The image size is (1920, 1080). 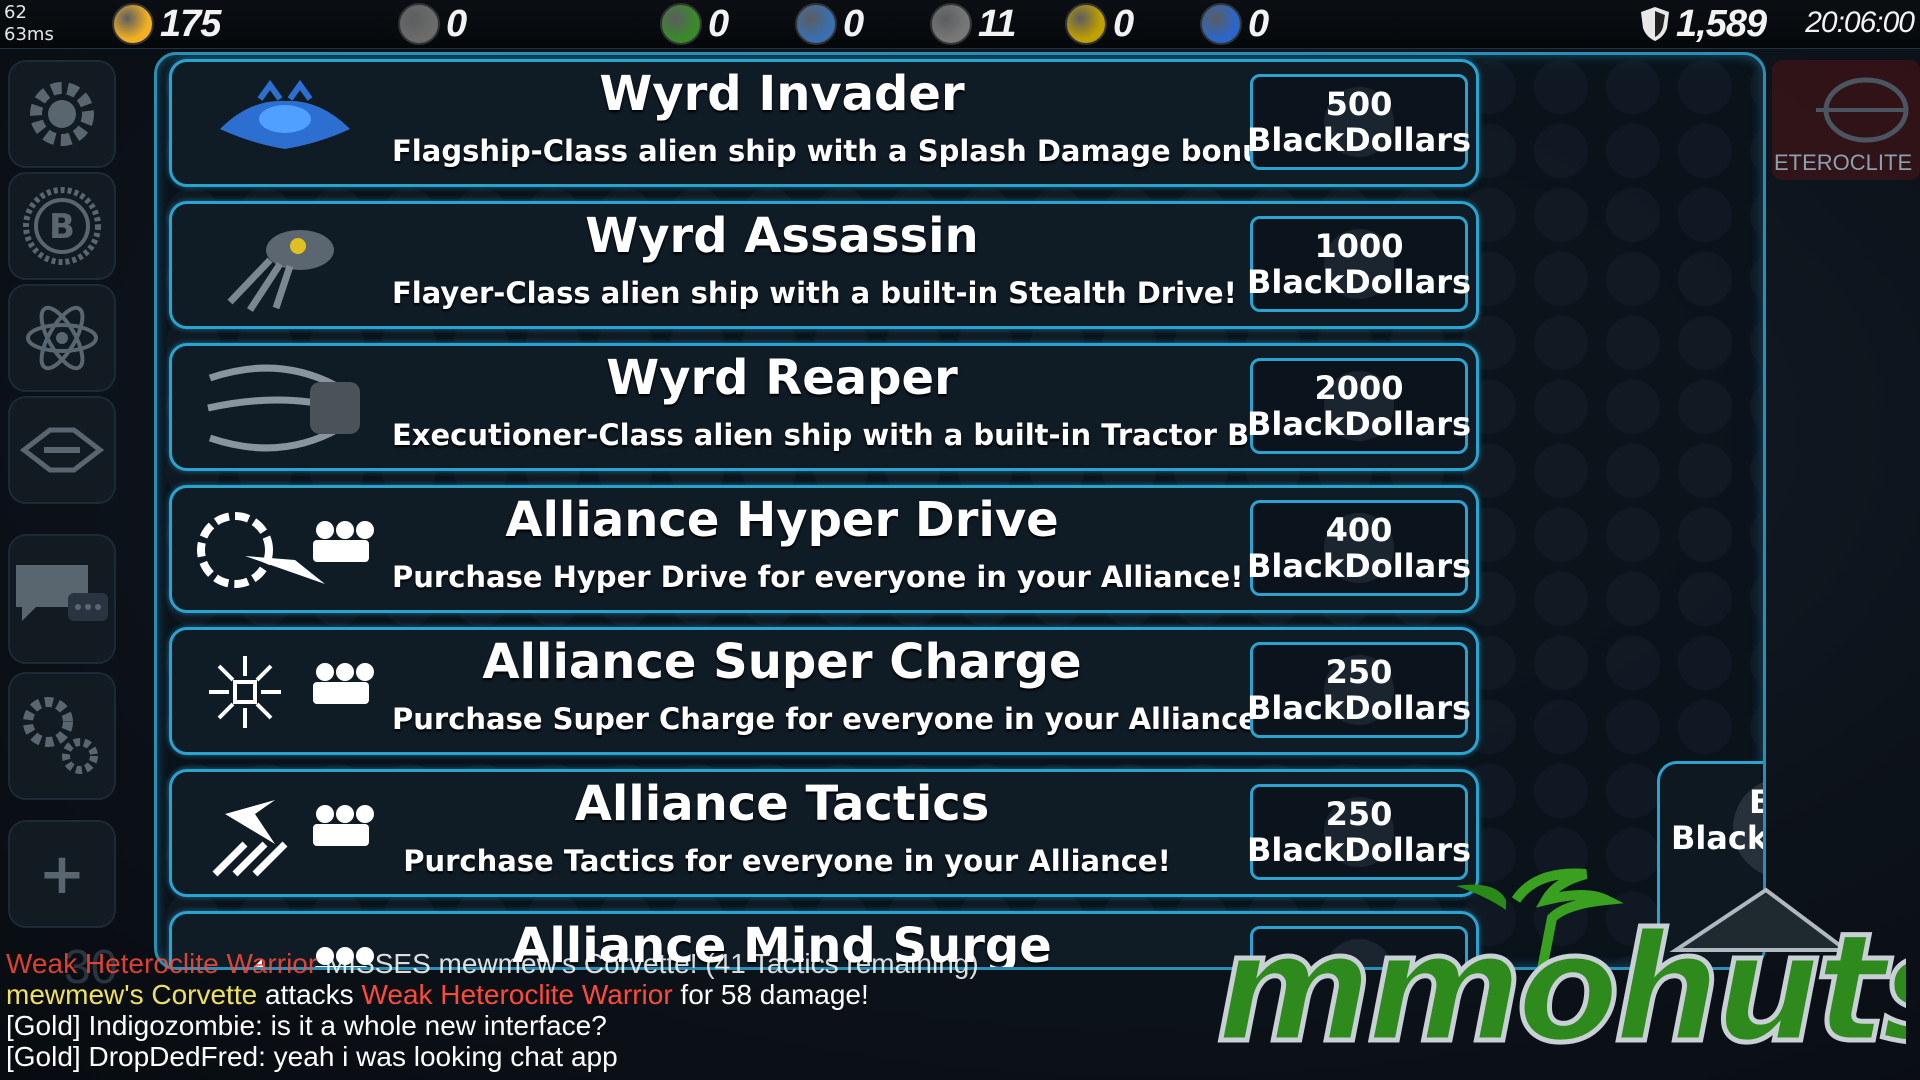 I want to click on buy-label-2: BlackDollars, so click(x=1716, y=838).